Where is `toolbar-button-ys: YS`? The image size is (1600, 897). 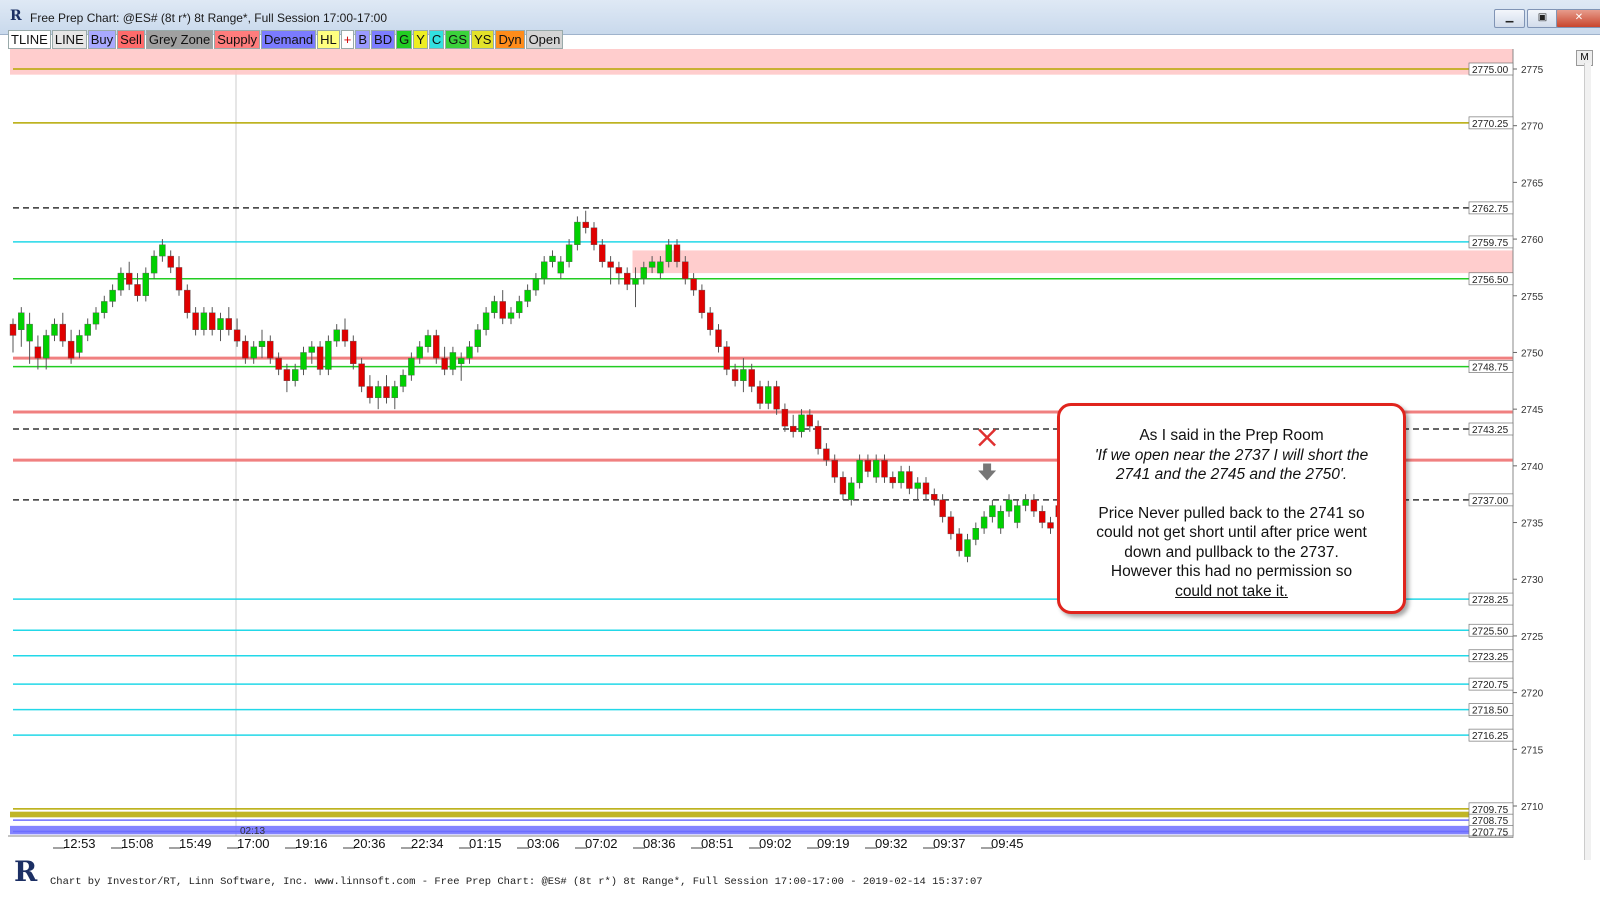 toolbar-button-ys: YS is located at coordinates (483, 39).